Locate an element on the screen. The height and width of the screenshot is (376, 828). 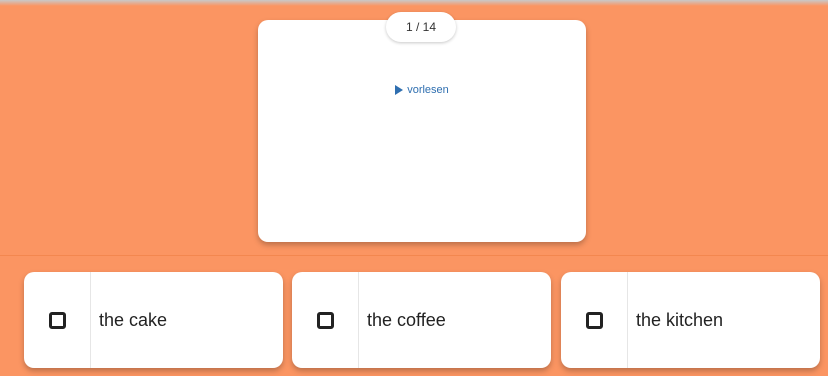
answer-label: the kitchen is located at coordinates (680, 319).